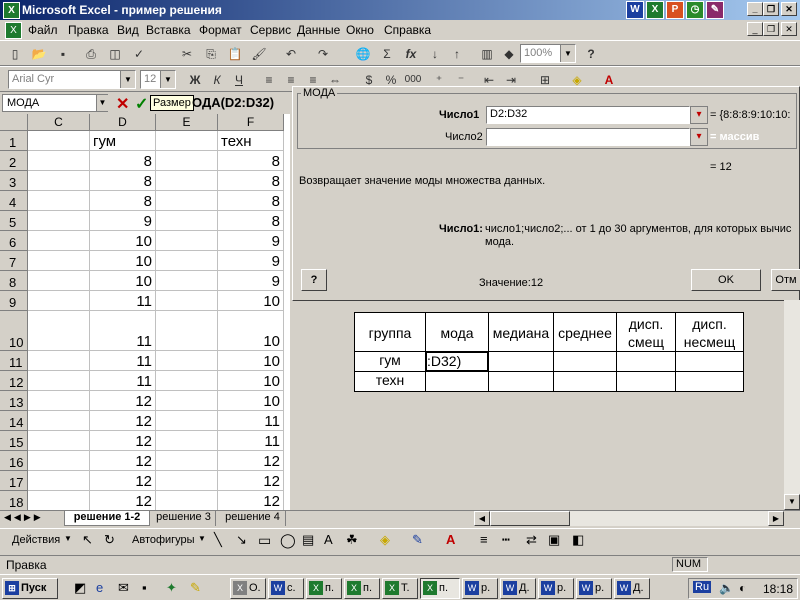  I want to click on copy-icon: ⎘, so click(211, 54).